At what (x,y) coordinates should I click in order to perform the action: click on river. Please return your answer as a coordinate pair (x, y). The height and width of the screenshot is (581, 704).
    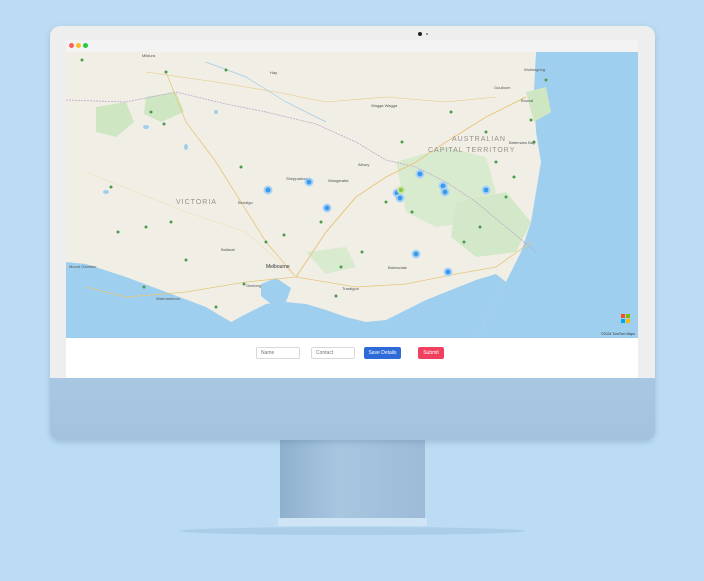
    Looking at the image, I should click on (266, 92).